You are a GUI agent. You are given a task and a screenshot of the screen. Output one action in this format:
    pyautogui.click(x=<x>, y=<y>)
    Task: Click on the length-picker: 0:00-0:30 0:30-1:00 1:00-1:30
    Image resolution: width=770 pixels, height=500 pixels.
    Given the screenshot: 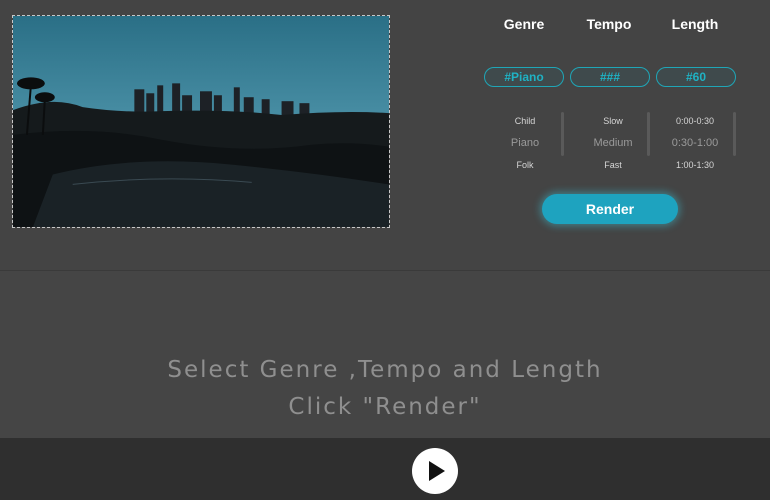 What is the action you would take?
    pyautogui.click(x=695, y=147)
    